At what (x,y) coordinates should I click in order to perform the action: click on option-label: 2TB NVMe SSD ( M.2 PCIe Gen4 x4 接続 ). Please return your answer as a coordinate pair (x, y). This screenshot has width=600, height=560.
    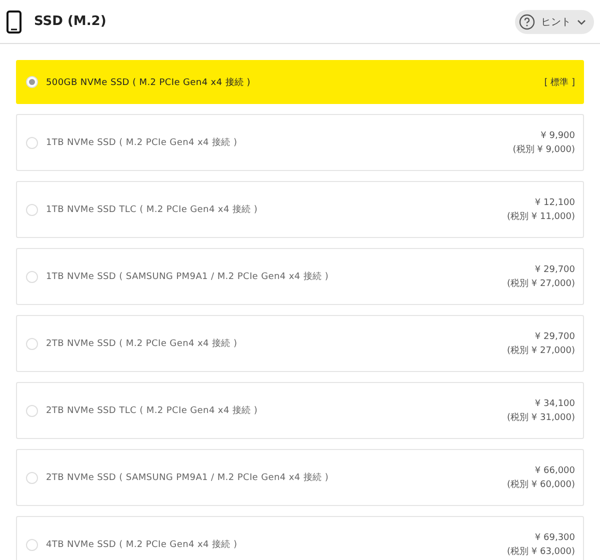
    Looking at the image, I should click on (142, 344).